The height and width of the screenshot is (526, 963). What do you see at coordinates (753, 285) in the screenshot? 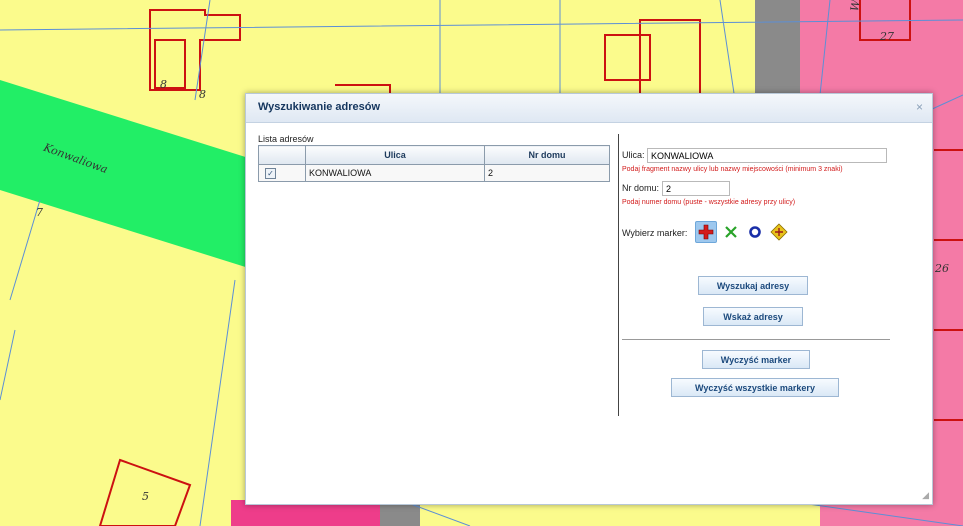
I see `search-addresses-button: Wyszukaj adresy` at bounding box center [753, 285].